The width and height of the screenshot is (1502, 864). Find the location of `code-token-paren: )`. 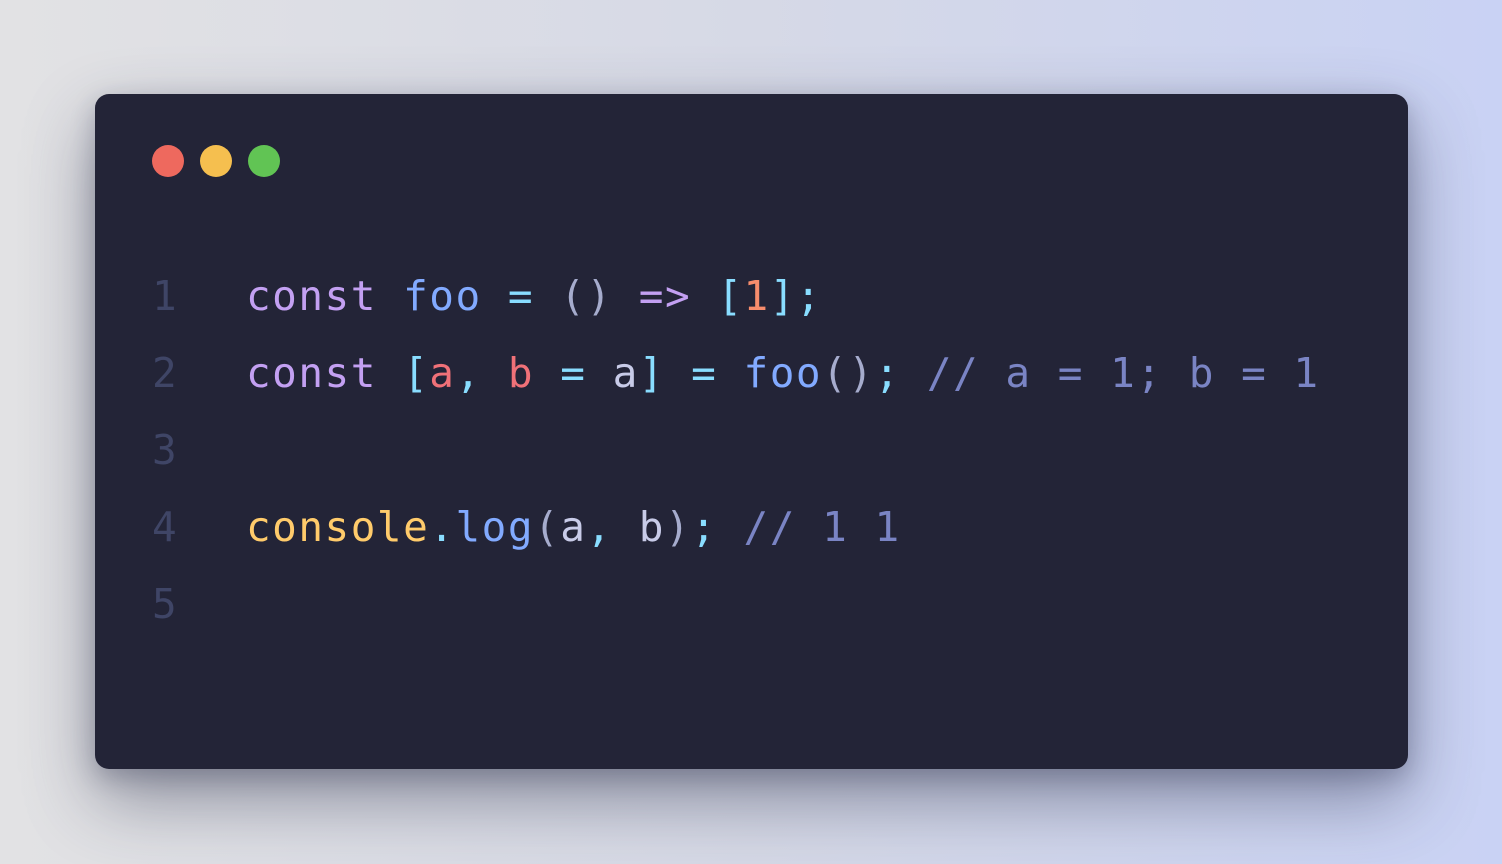

code-token-paren: ) is located at coordinates (678, 527).